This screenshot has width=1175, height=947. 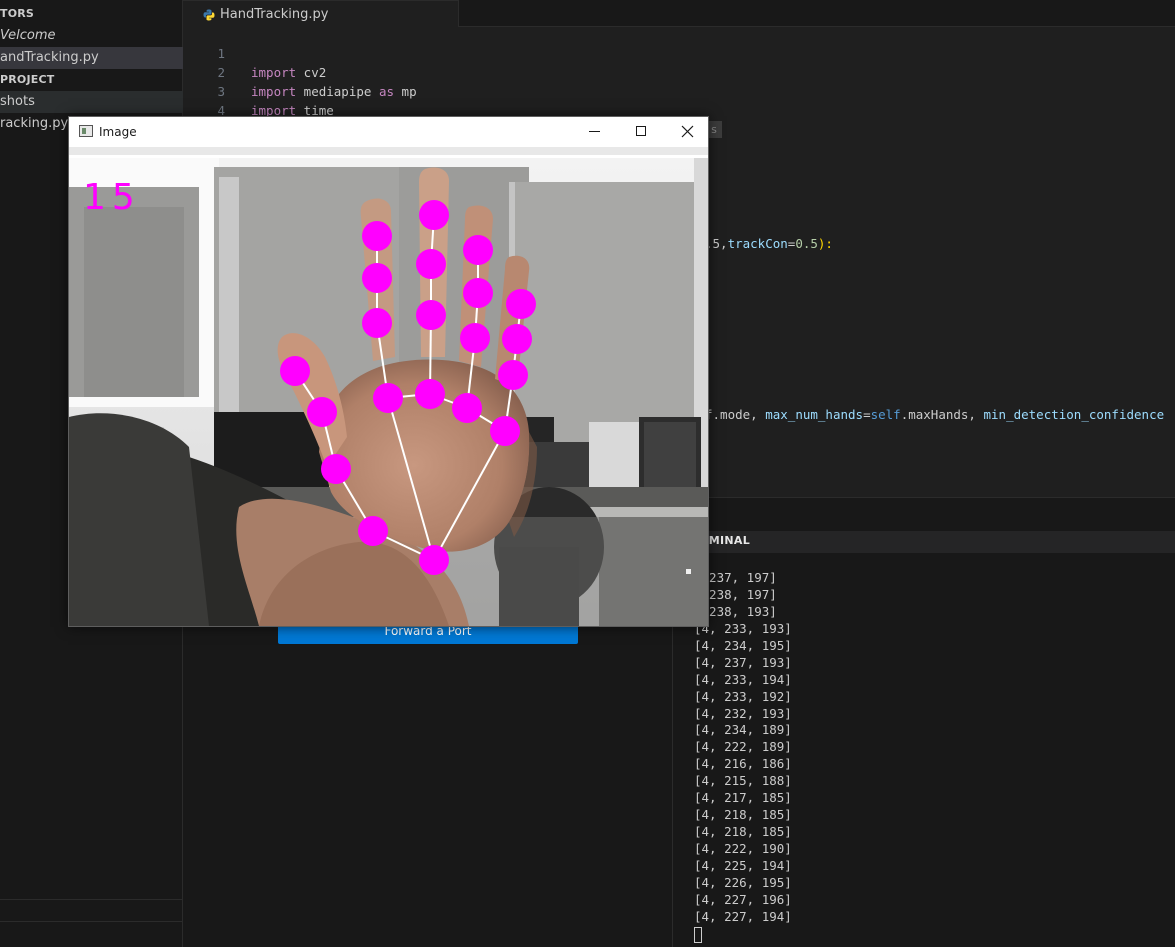 I want to click on window-titlebar: Image, so click(x=388, y=132).